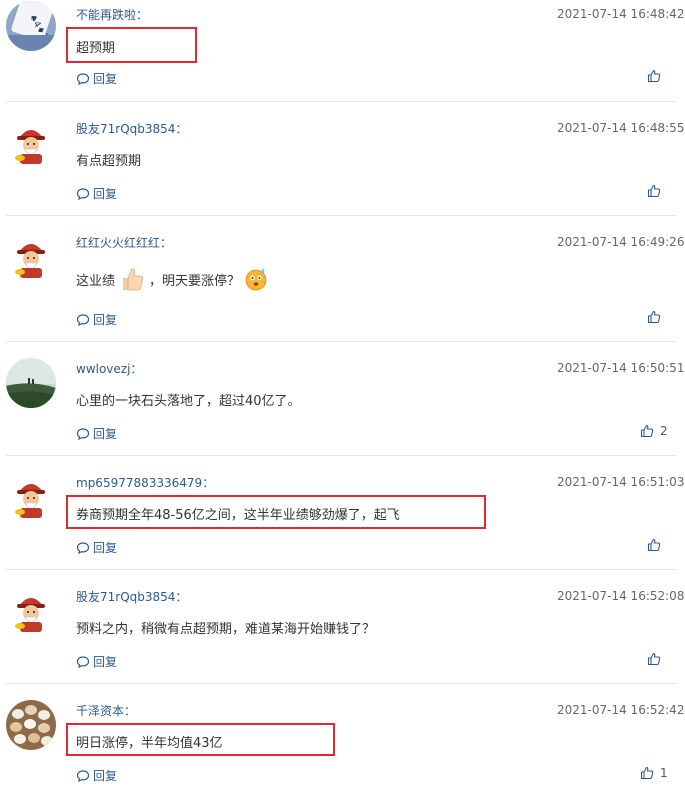 This screenshot has width=685, height=791. I want to click on like-button: 1, so click(654, 773).